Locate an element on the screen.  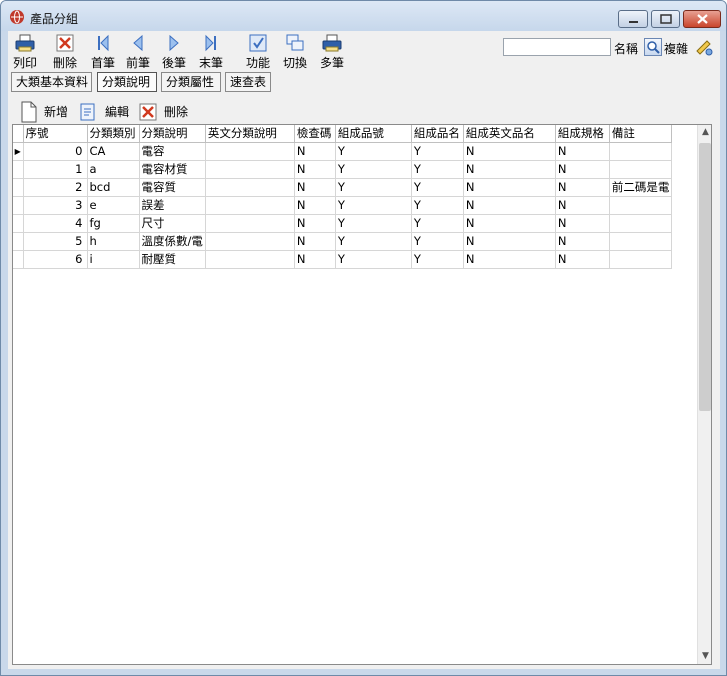
switch-button: 切換 is located at coordinates (295, 52).